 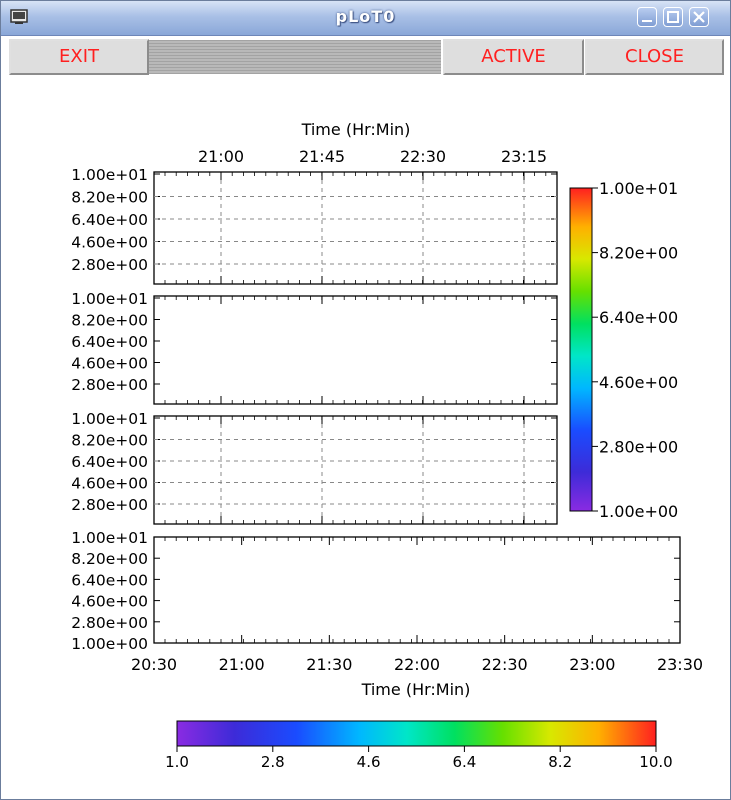 I want to click on title-bar: pLoT0, so click(x=365, y=18).